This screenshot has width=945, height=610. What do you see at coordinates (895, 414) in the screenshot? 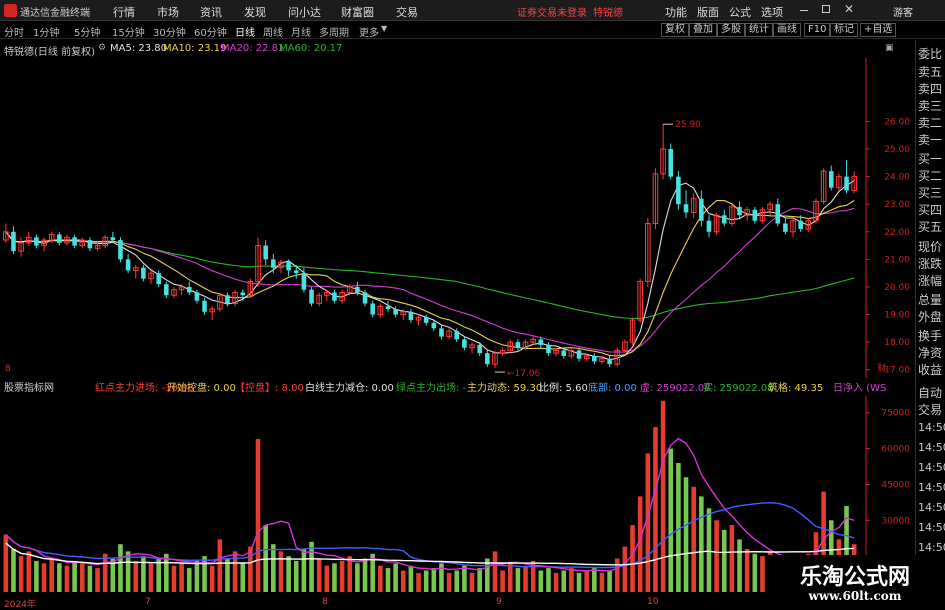
I see `volume-label: 75000` at bounding box center [895, 414].